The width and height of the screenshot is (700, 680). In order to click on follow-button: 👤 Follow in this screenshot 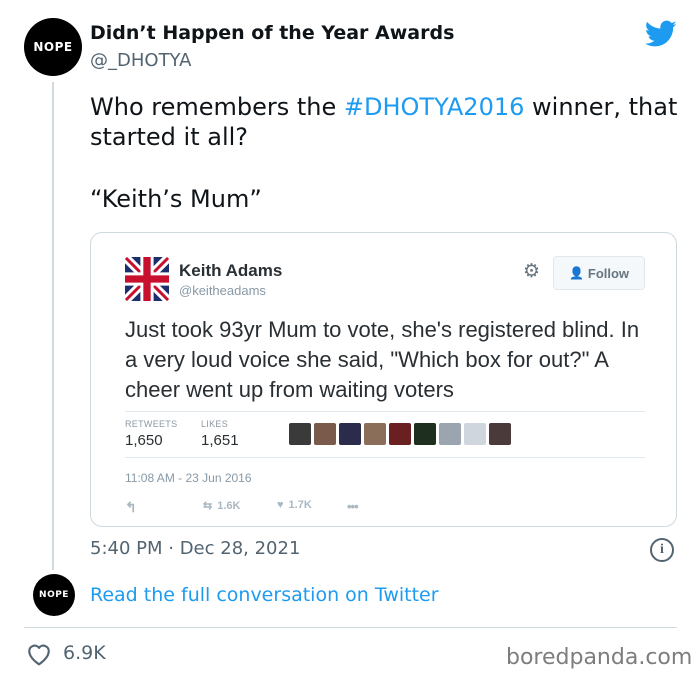, I will do `click(599, 273)`.